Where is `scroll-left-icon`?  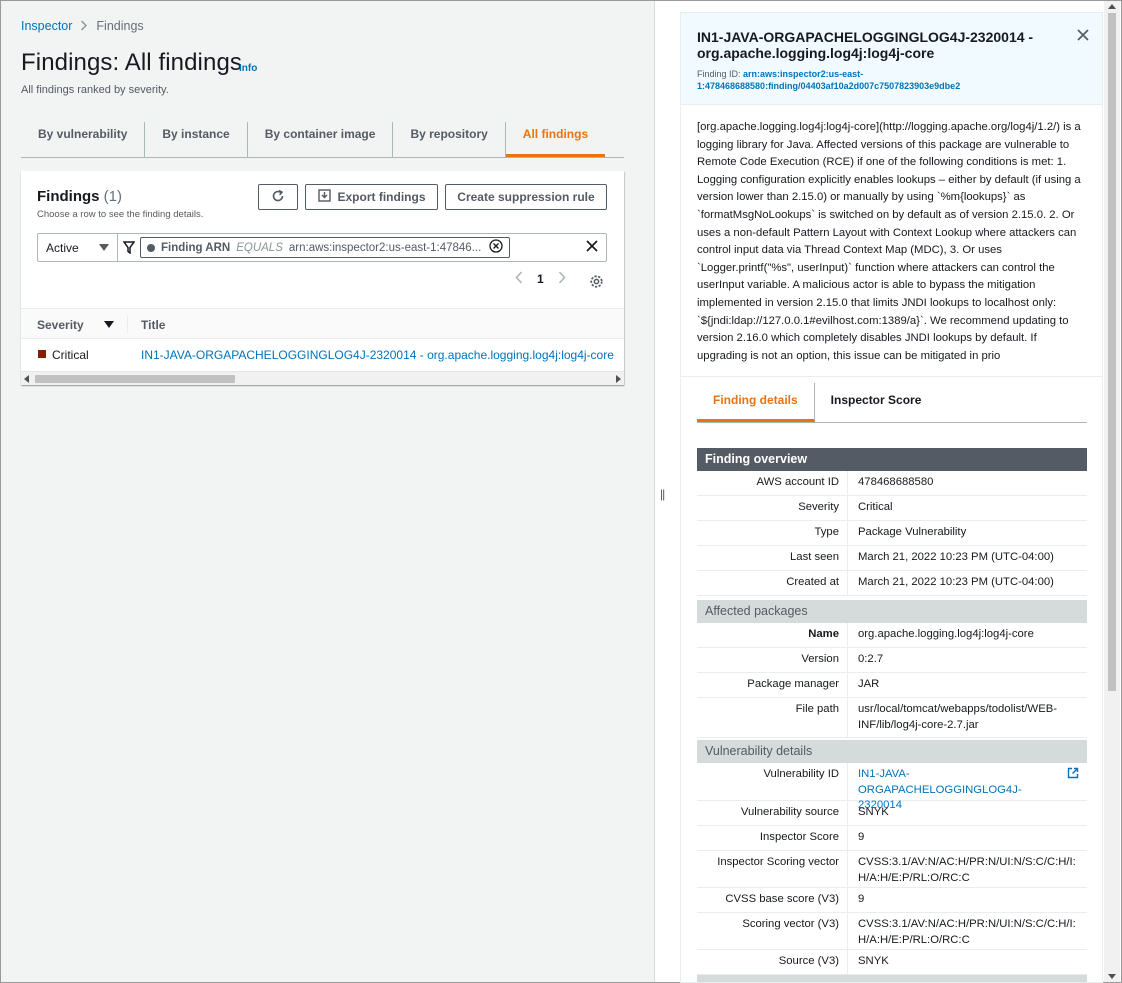
scroll-left-icon is located at coordinates (26, 379).